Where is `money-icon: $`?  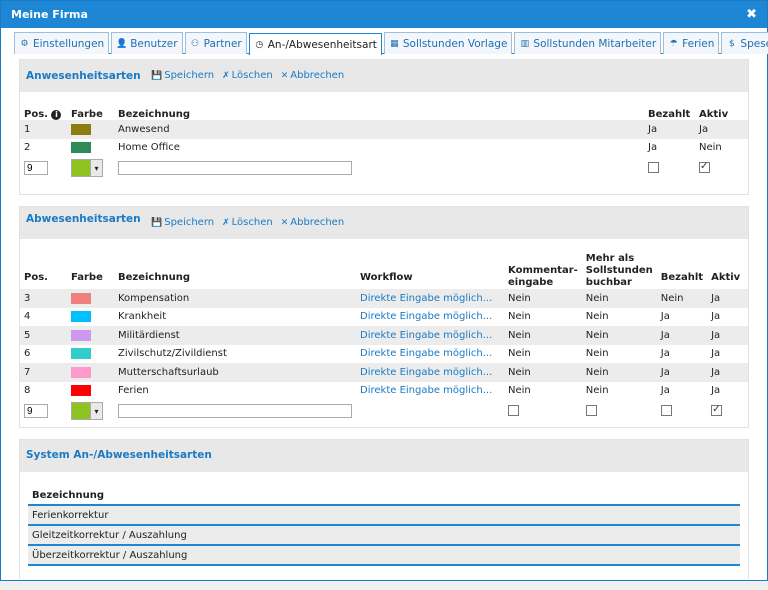 money-icon: $ is located at coordinates (732, 43).